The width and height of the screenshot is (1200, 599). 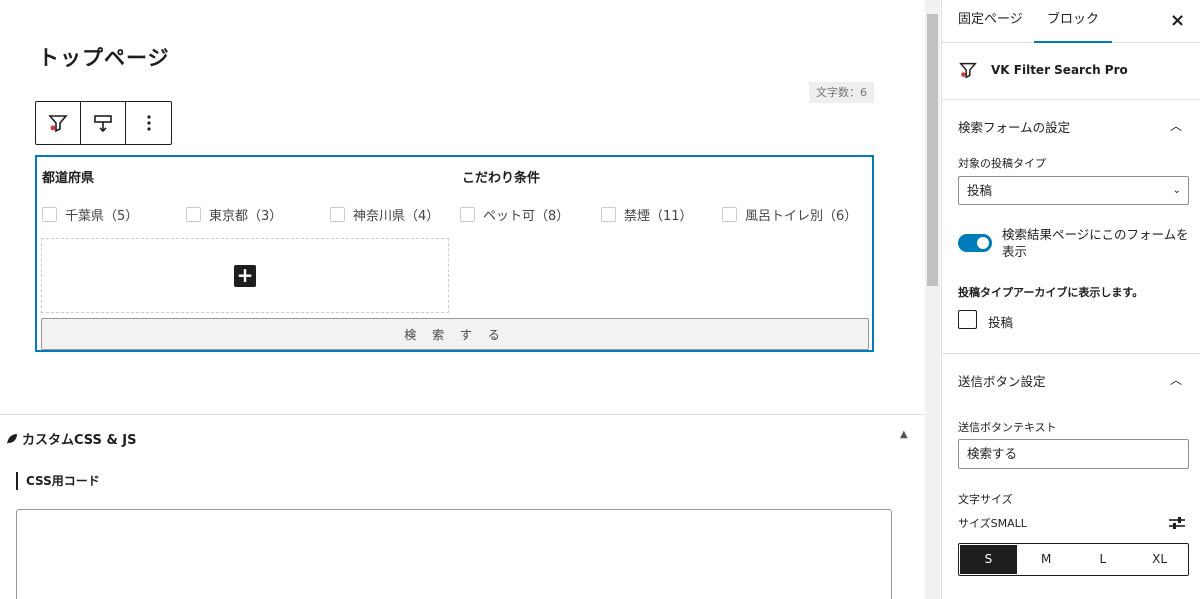 I want to click on toggle-knob, so click(x=983, y=243).